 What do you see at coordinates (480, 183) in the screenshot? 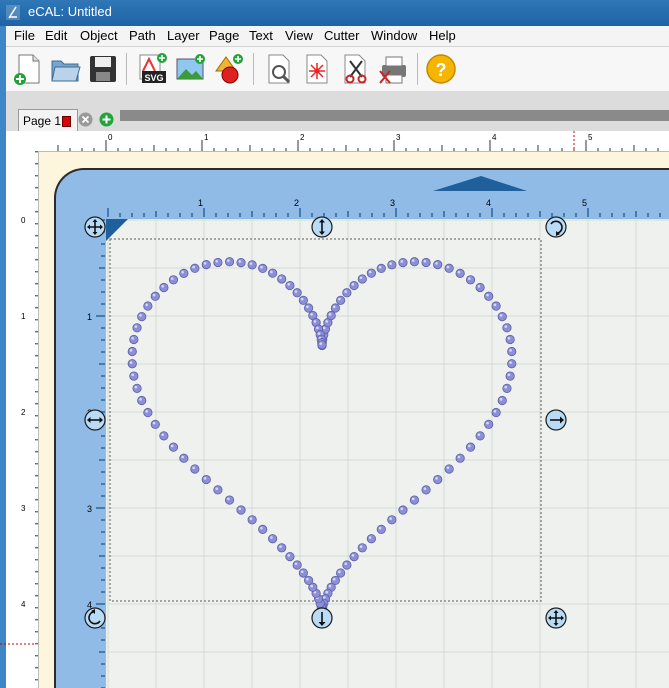
I see `feed-direction-arrow` at bounding box center [480, 183].